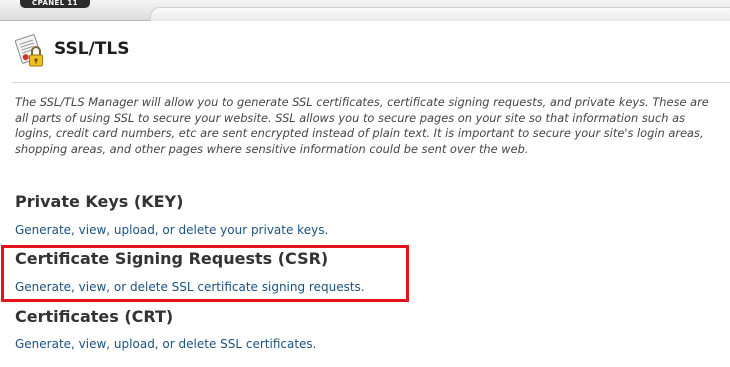  I want to click on title-divider, so click(371, 82).